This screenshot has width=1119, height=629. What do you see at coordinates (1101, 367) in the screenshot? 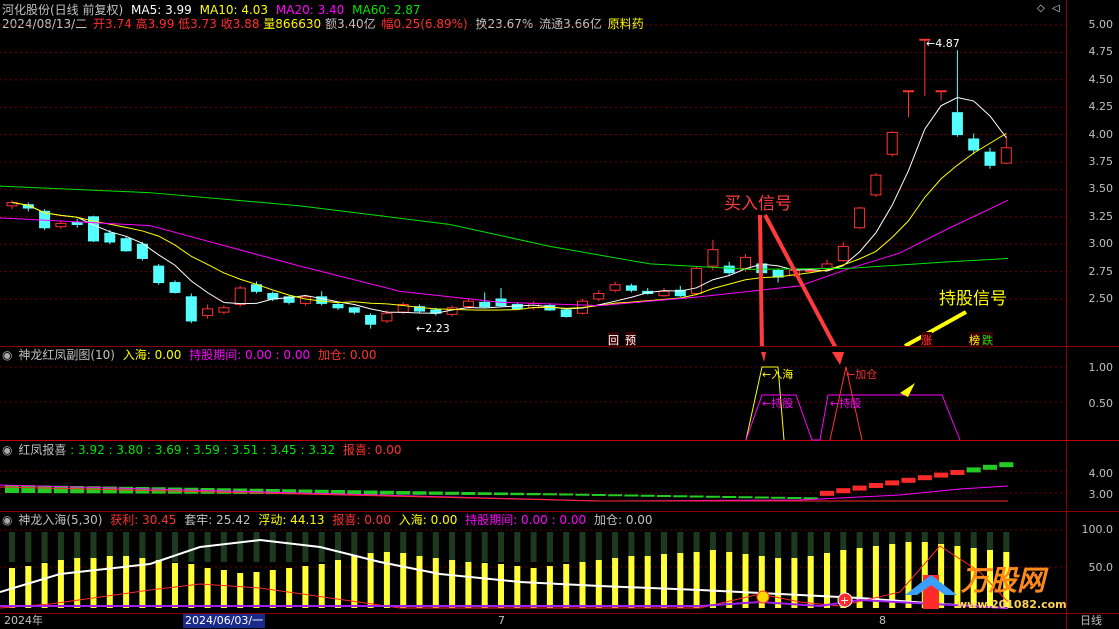
I see `pane2-y-label-1: 1.00` at bounding box center [1101, 367].